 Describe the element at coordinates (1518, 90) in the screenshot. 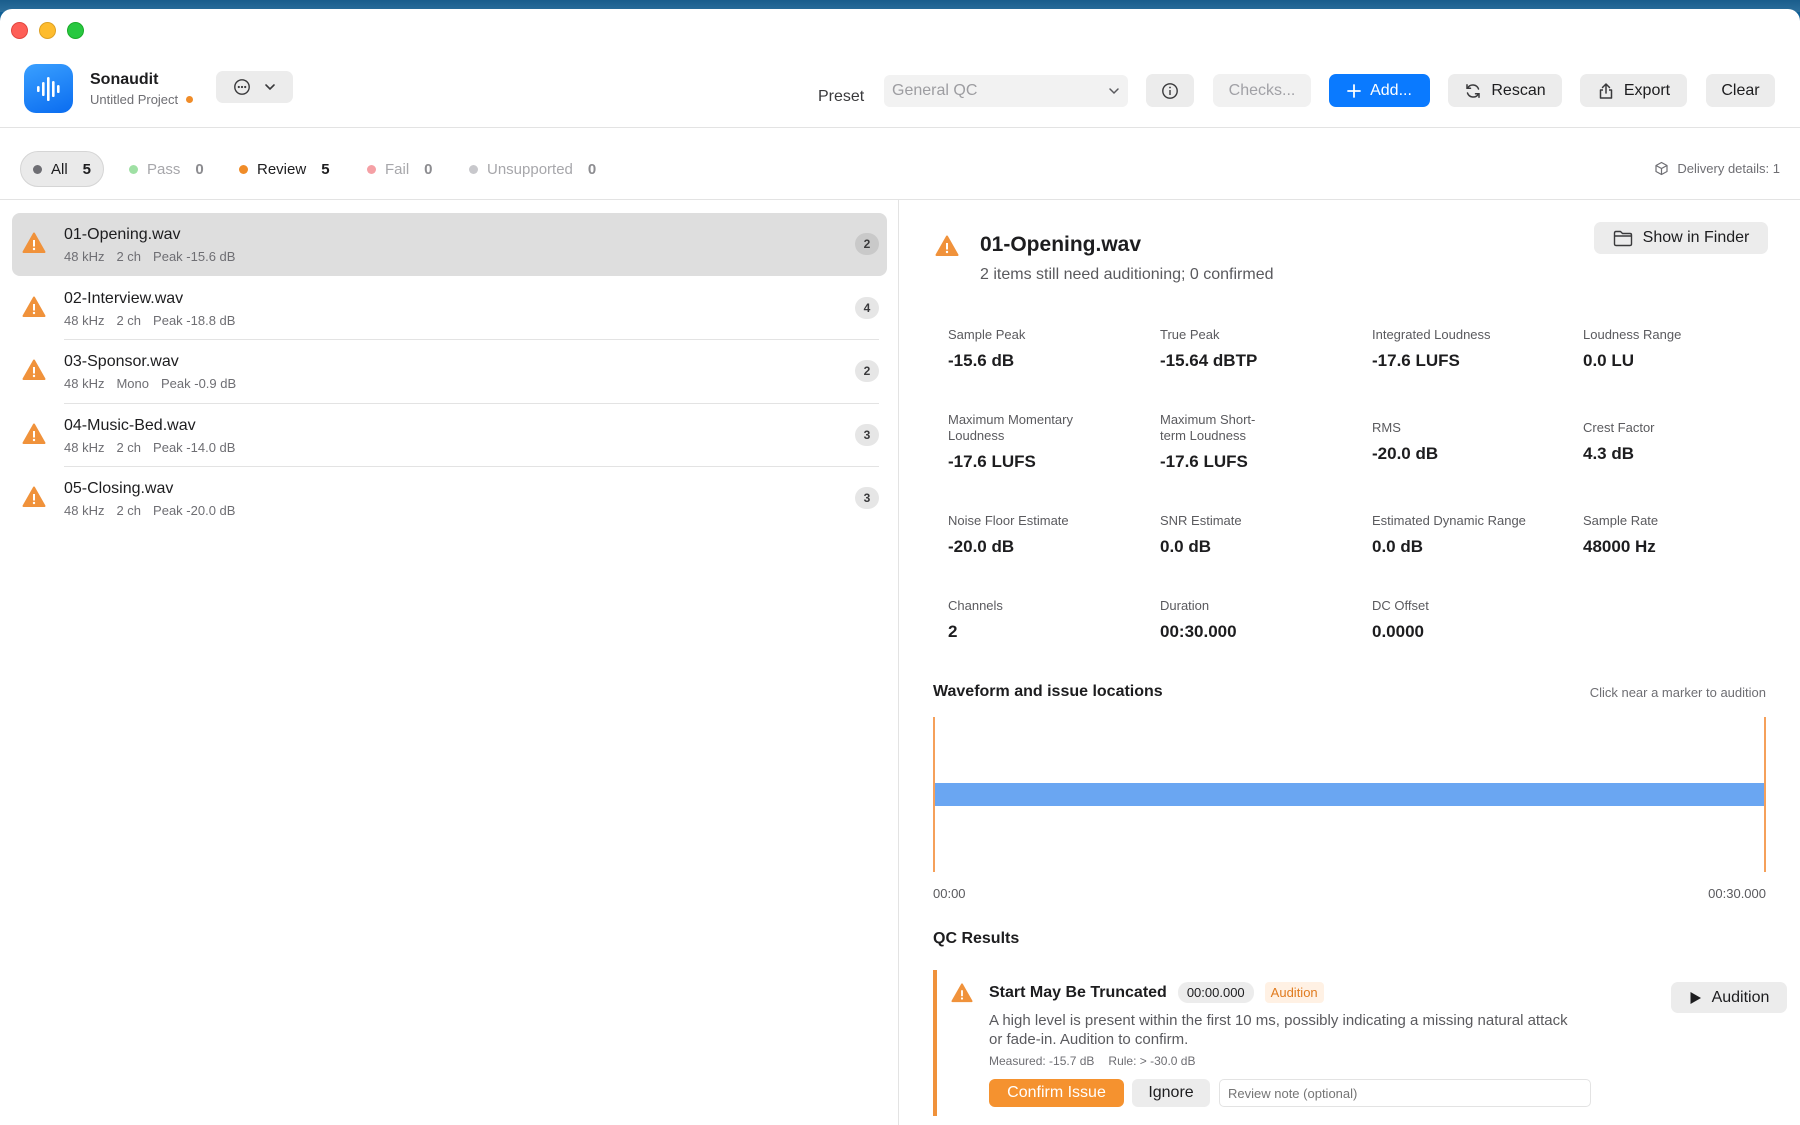

I see `rescan-label: Rescan` at that location.